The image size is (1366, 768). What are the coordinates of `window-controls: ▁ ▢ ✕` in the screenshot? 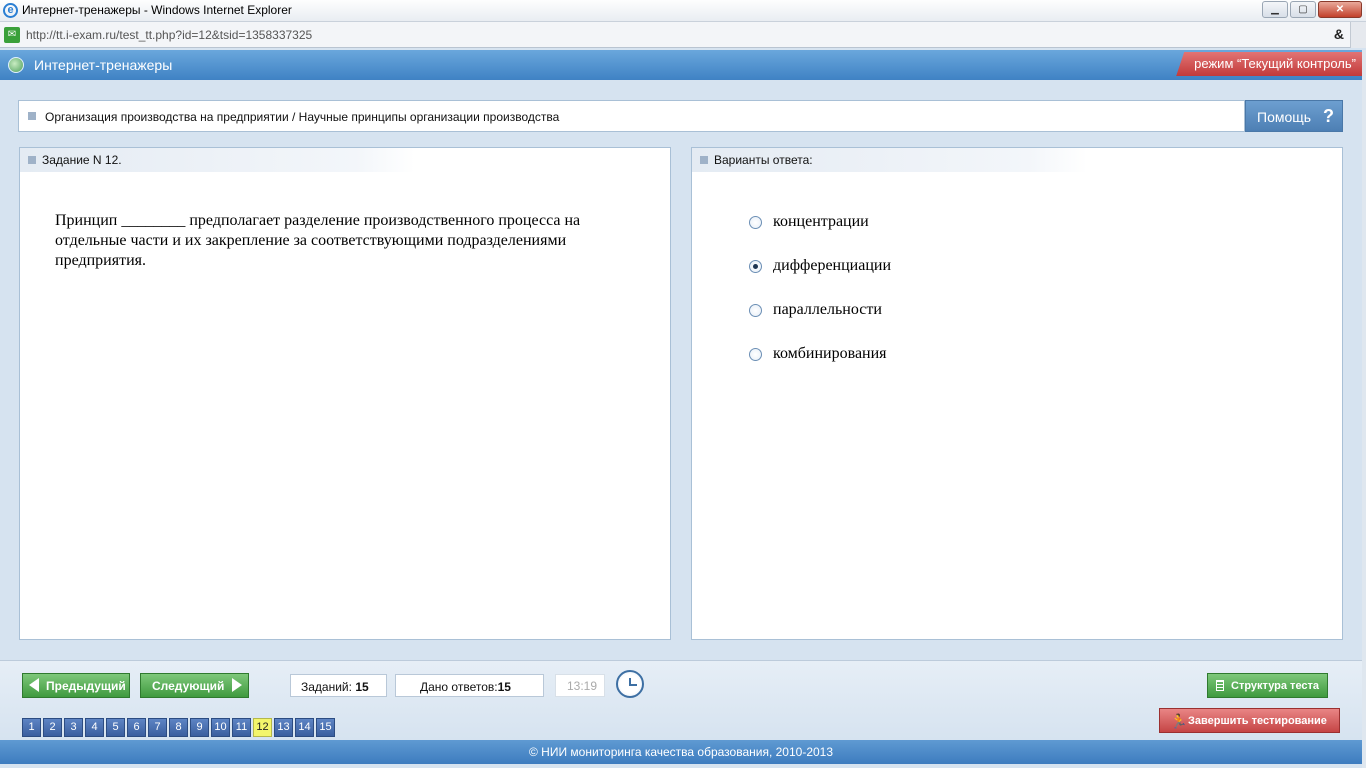 It's located at (1312, 9).